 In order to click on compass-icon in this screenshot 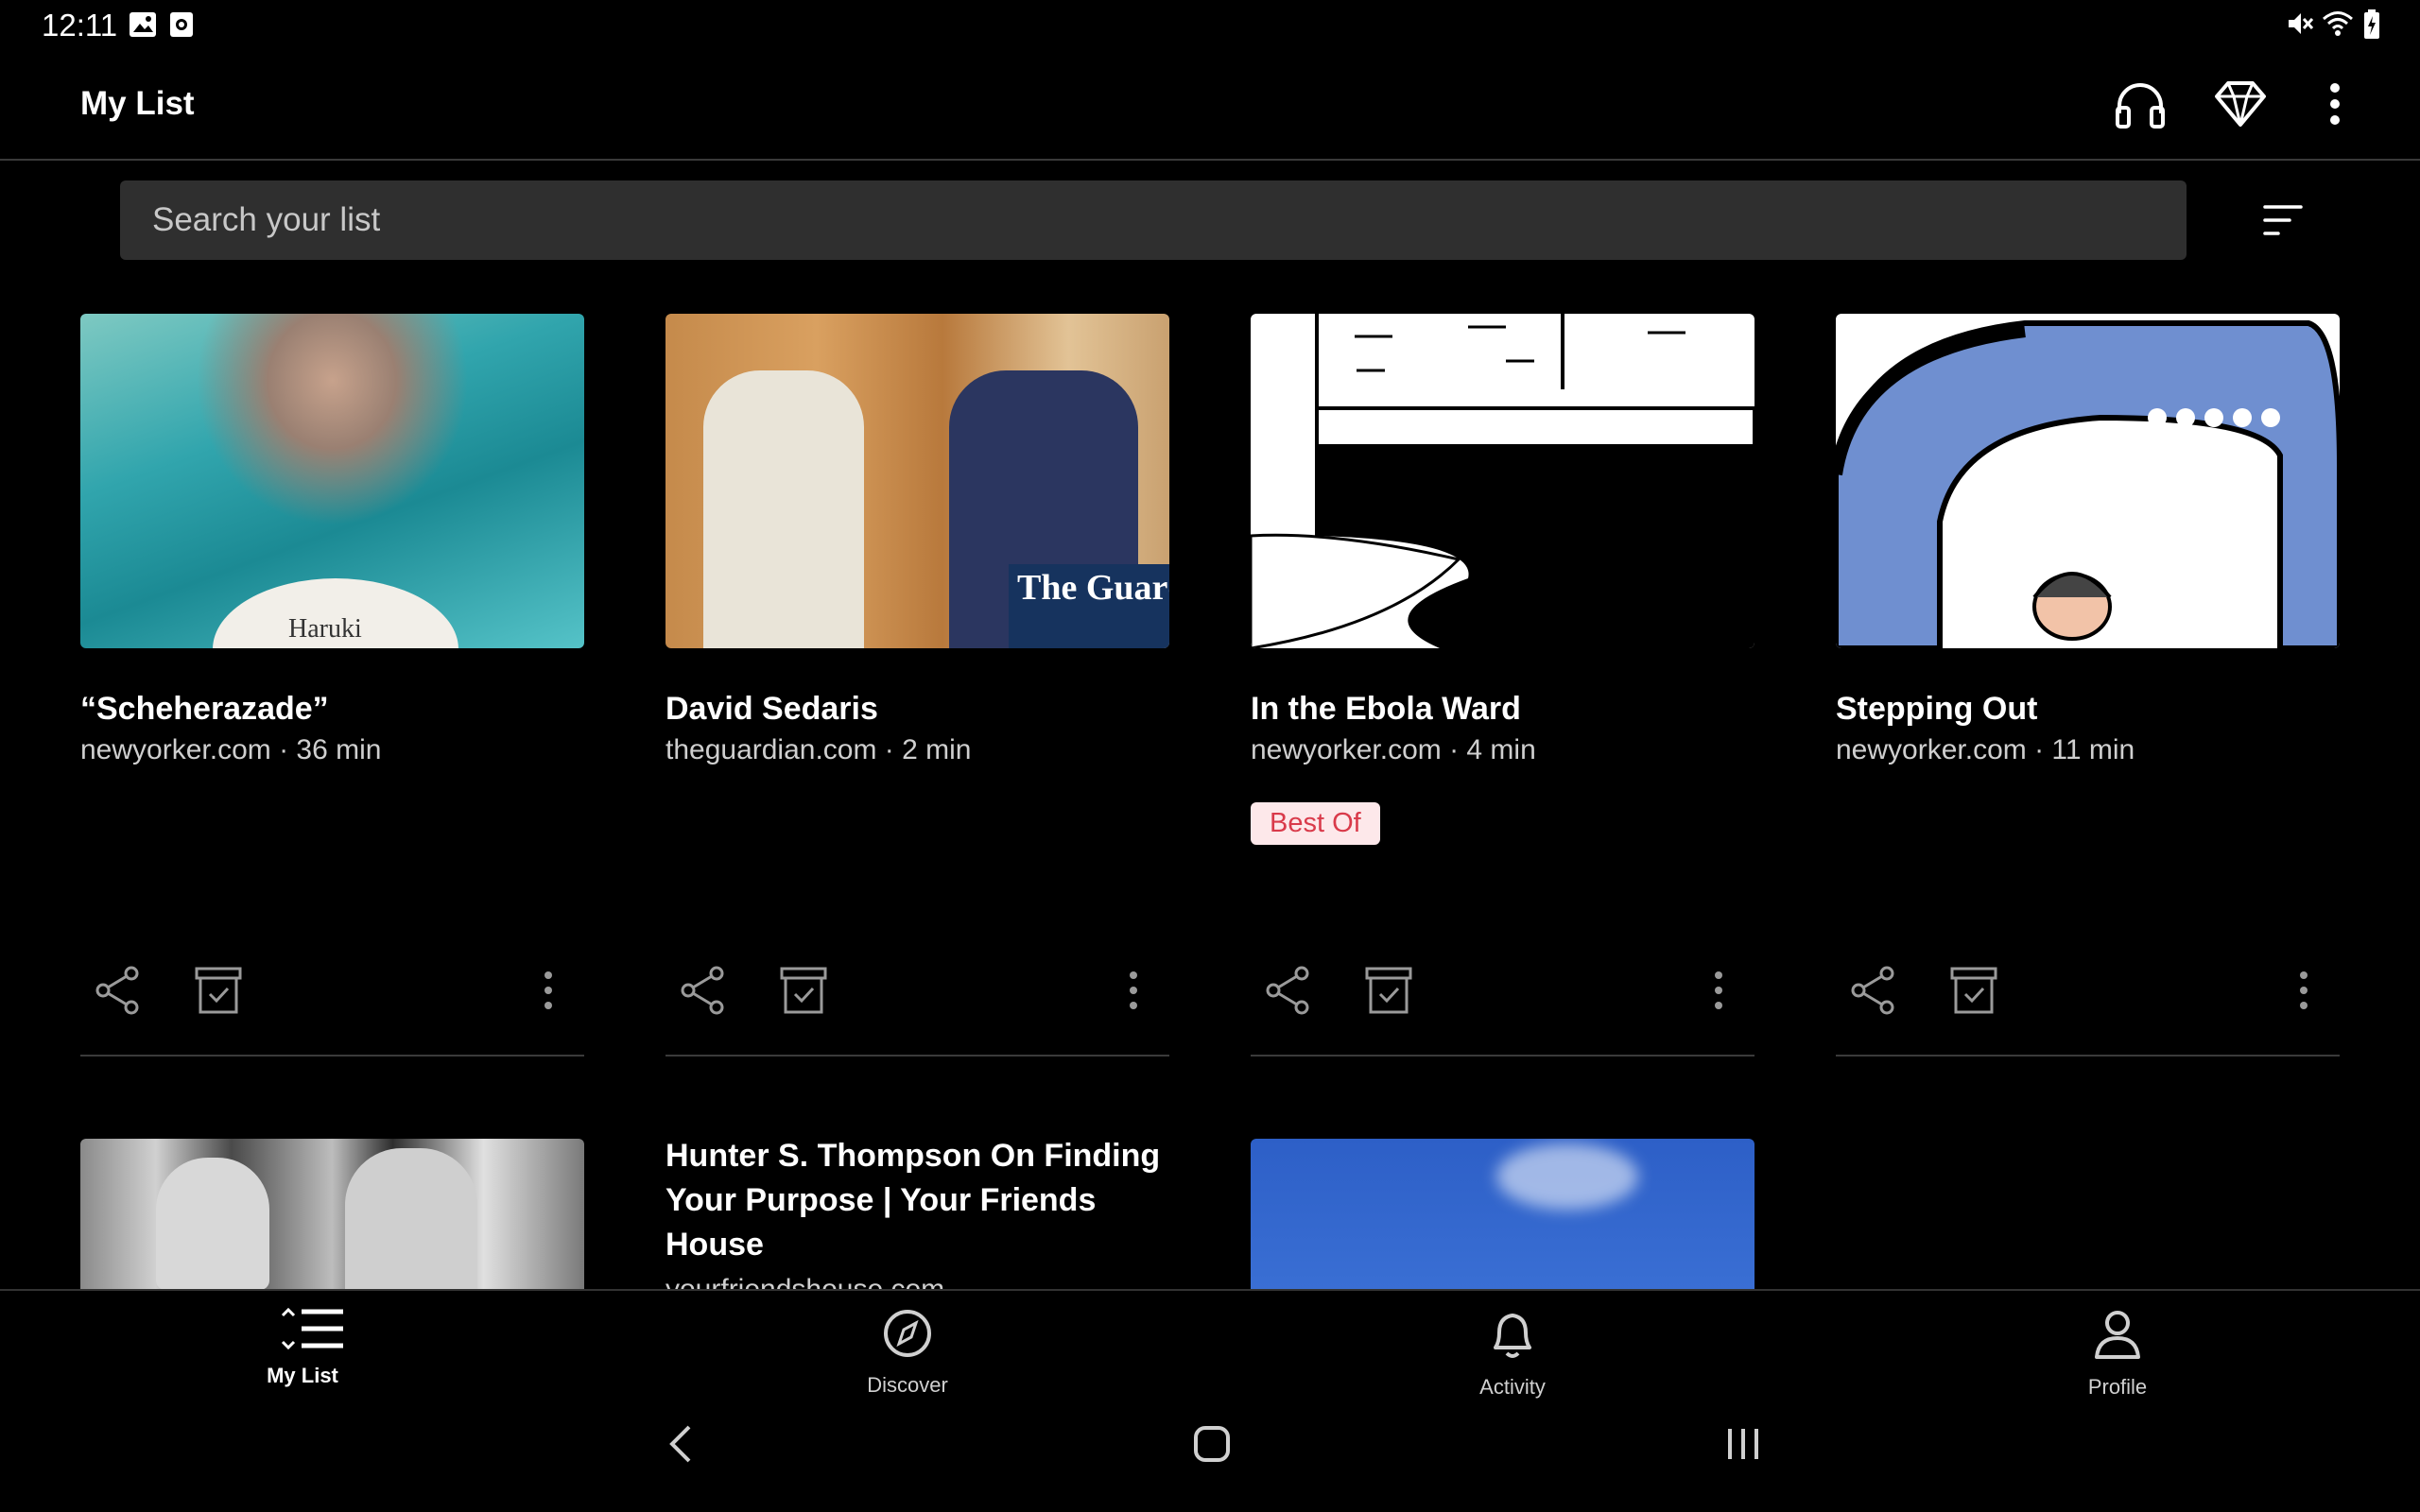, I will do `click(907, 1336)`.